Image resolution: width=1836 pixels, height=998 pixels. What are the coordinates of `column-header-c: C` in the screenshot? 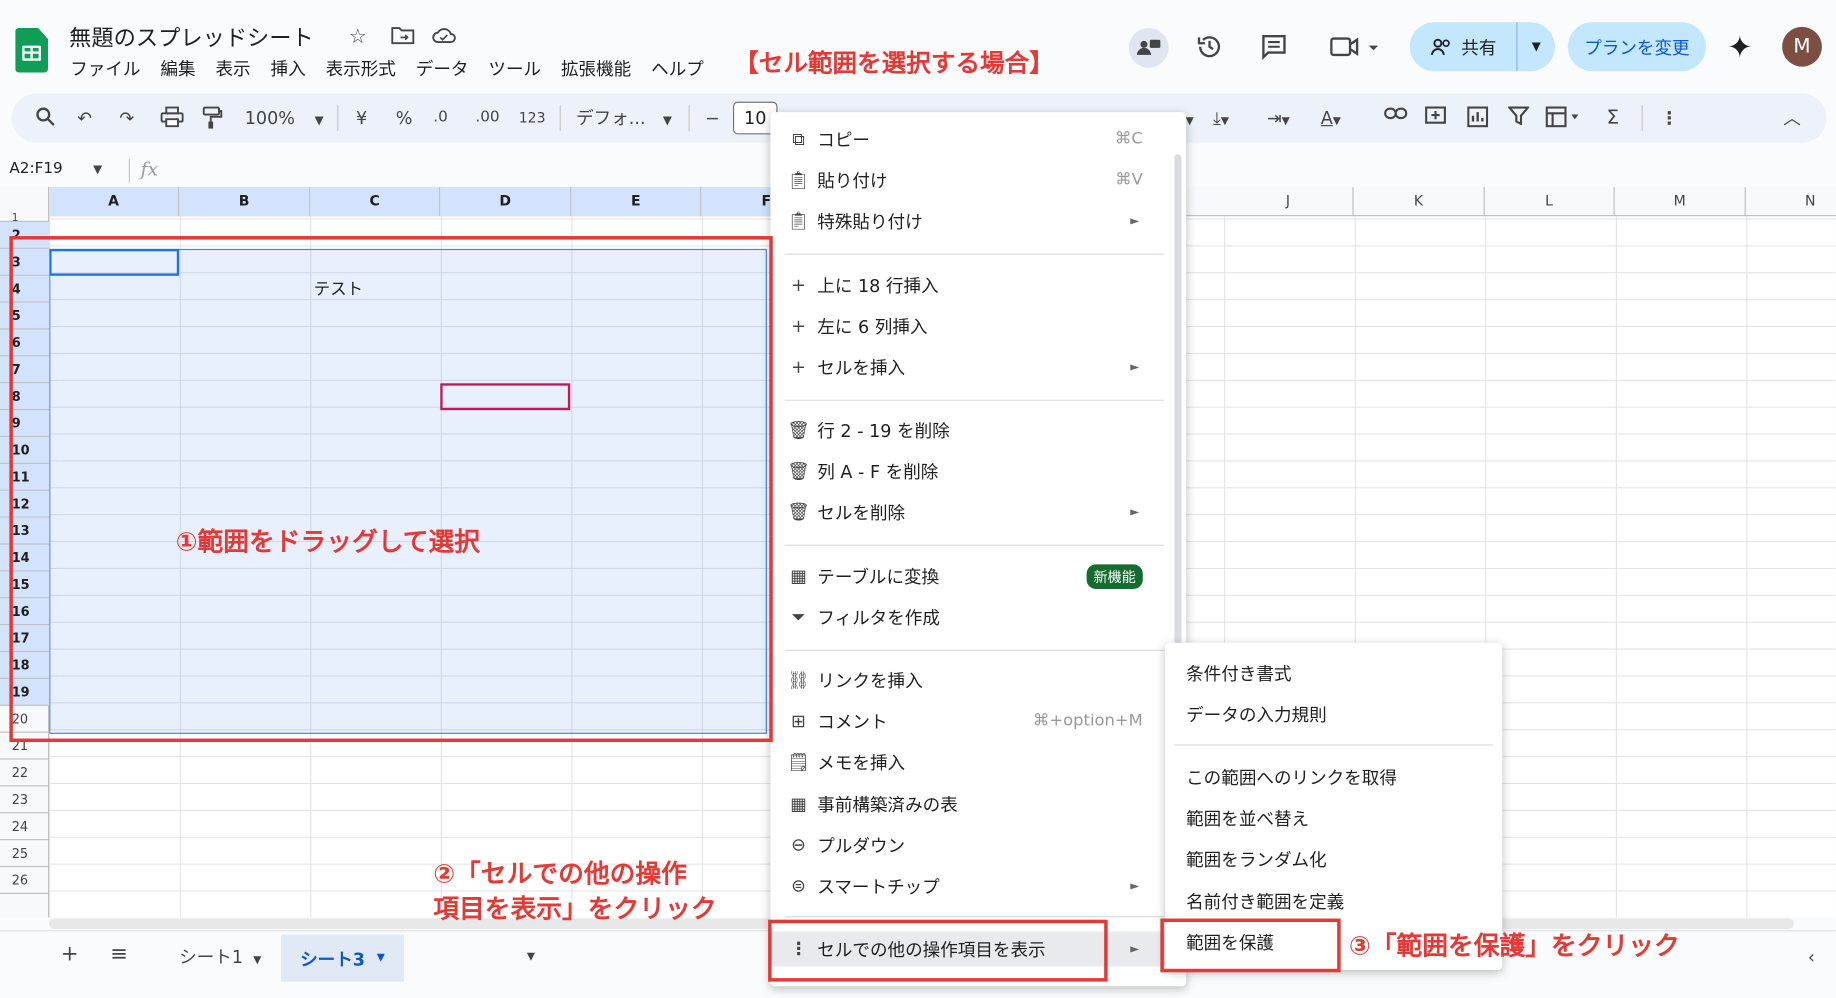 It's located at (375, 201).